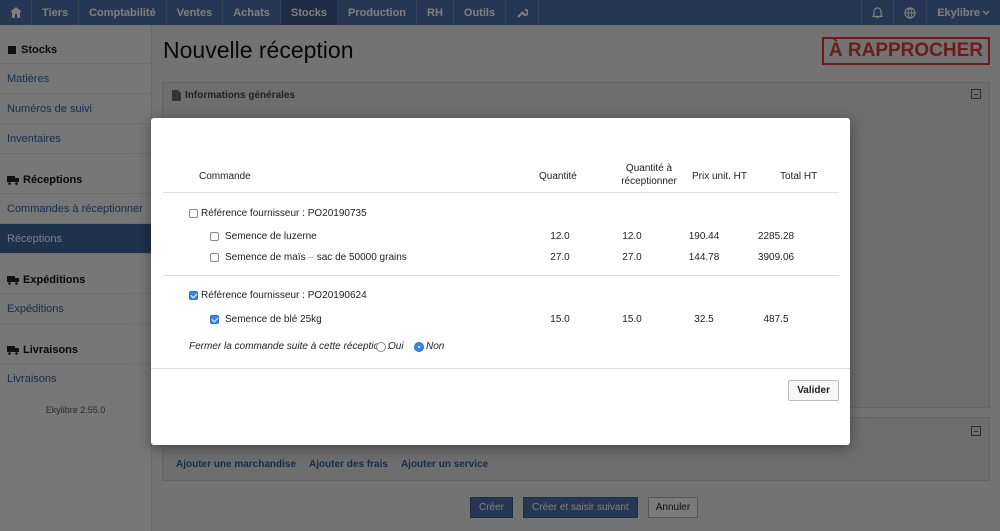  Describe the element at coordinates (813, 390) in the screenshot. I see `validate-button: Valider` at that location.